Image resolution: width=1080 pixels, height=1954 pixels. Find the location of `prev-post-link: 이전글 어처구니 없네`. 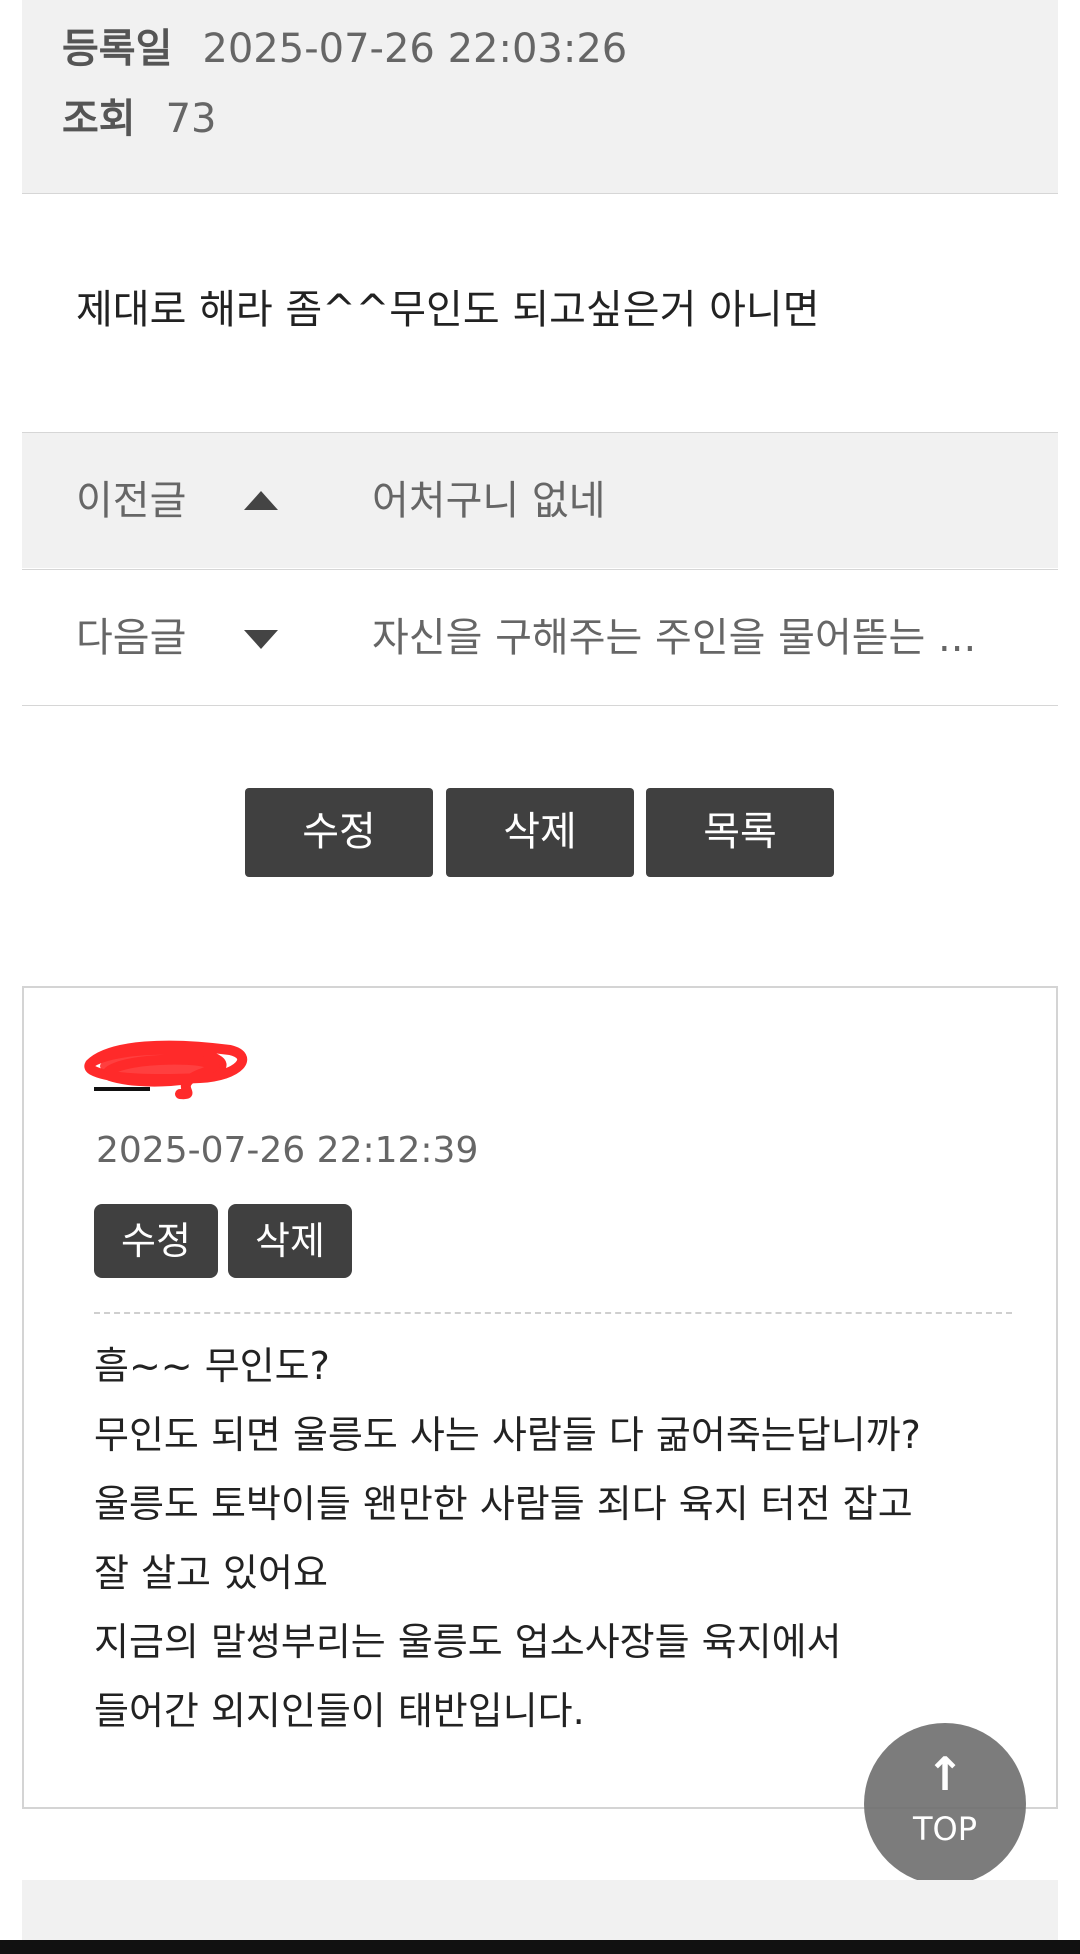

prev-post-link: 이전글 어처구니 없네 is located at coordinates (540, 500).